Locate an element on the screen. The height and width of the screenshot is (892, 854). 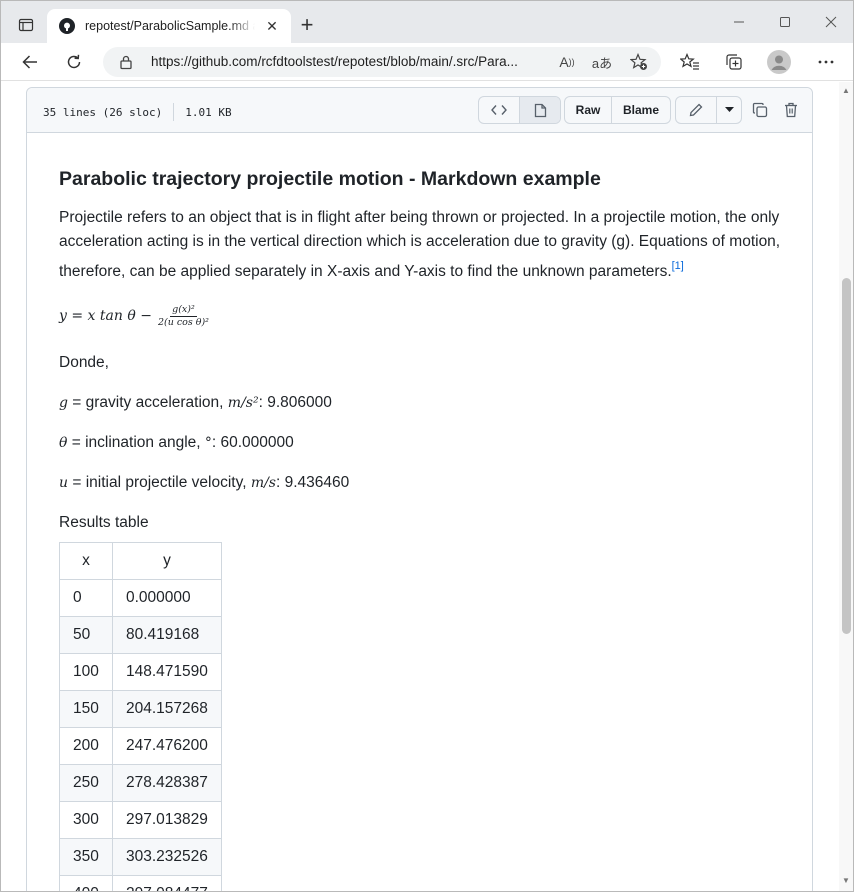
refresh-icon is located at coordinates (74, 61).